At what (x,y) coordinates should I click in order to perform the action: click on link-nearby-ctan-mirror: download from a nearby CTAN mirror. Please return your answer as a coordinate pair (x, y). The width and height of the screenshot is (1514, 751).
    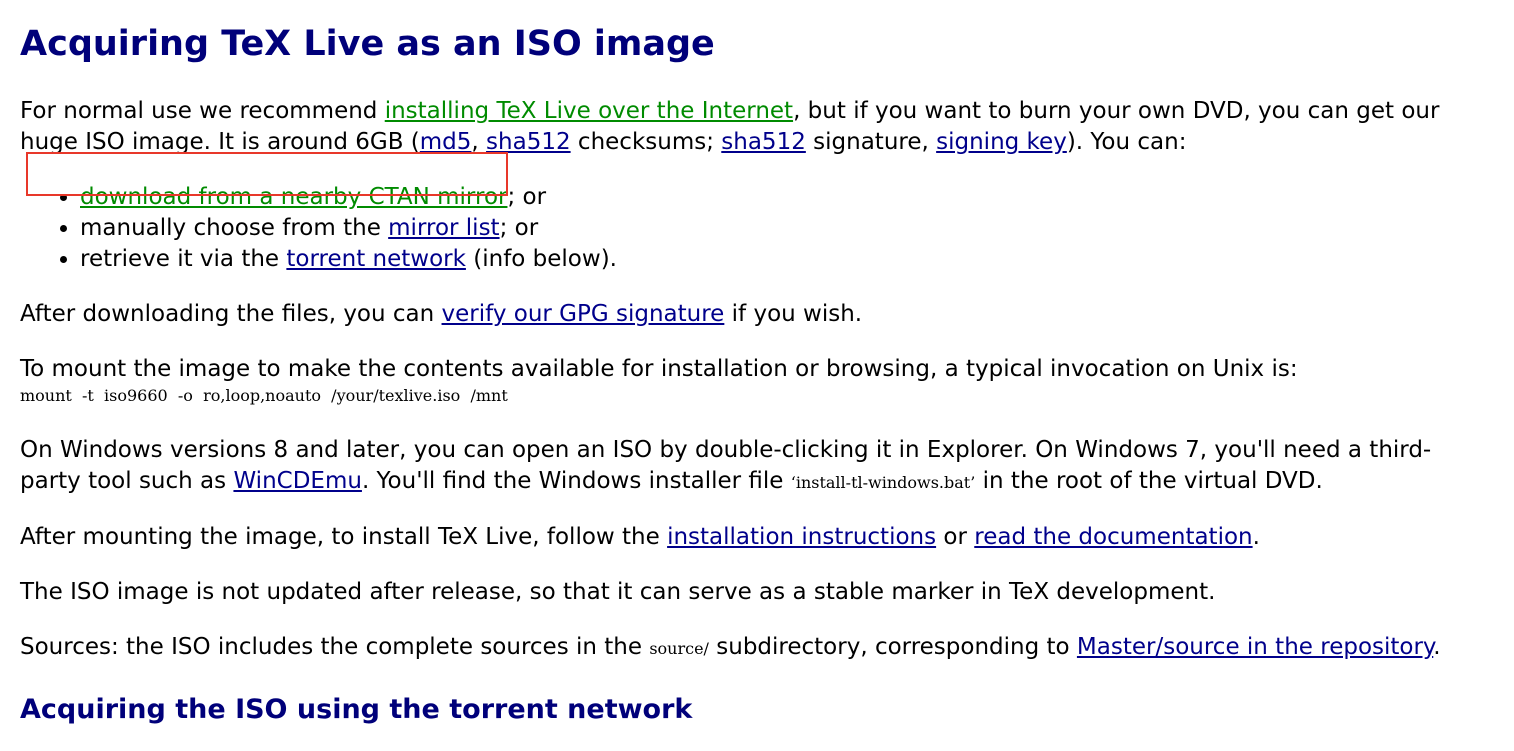
    Looking at the image, I should click on (293, 197).